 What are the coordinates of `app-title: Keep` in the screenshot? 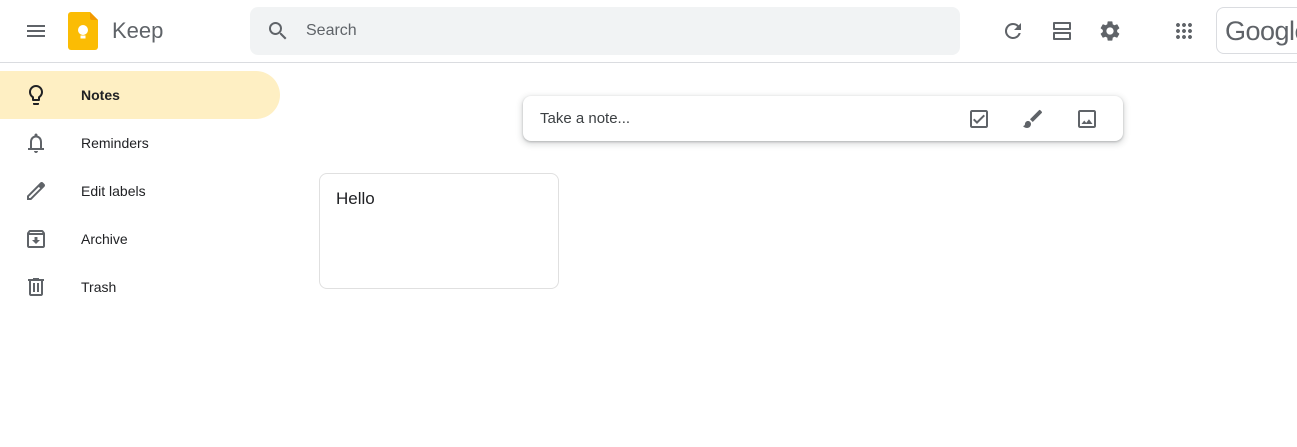 It's located at (137, 31).